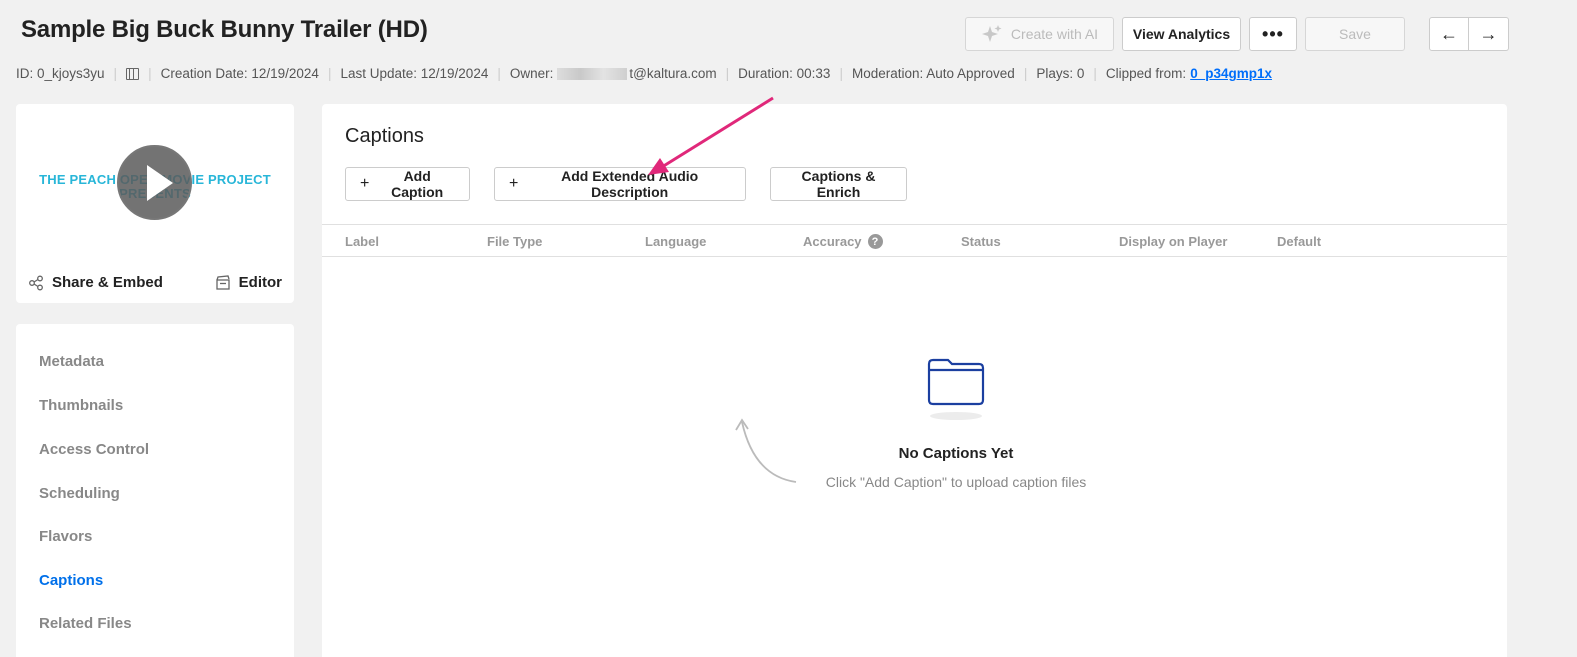  Describe the element at coordinates (1231, 73) in the screenshot. I see `clipped-from-link: 0_p34gmp1x` at that location.